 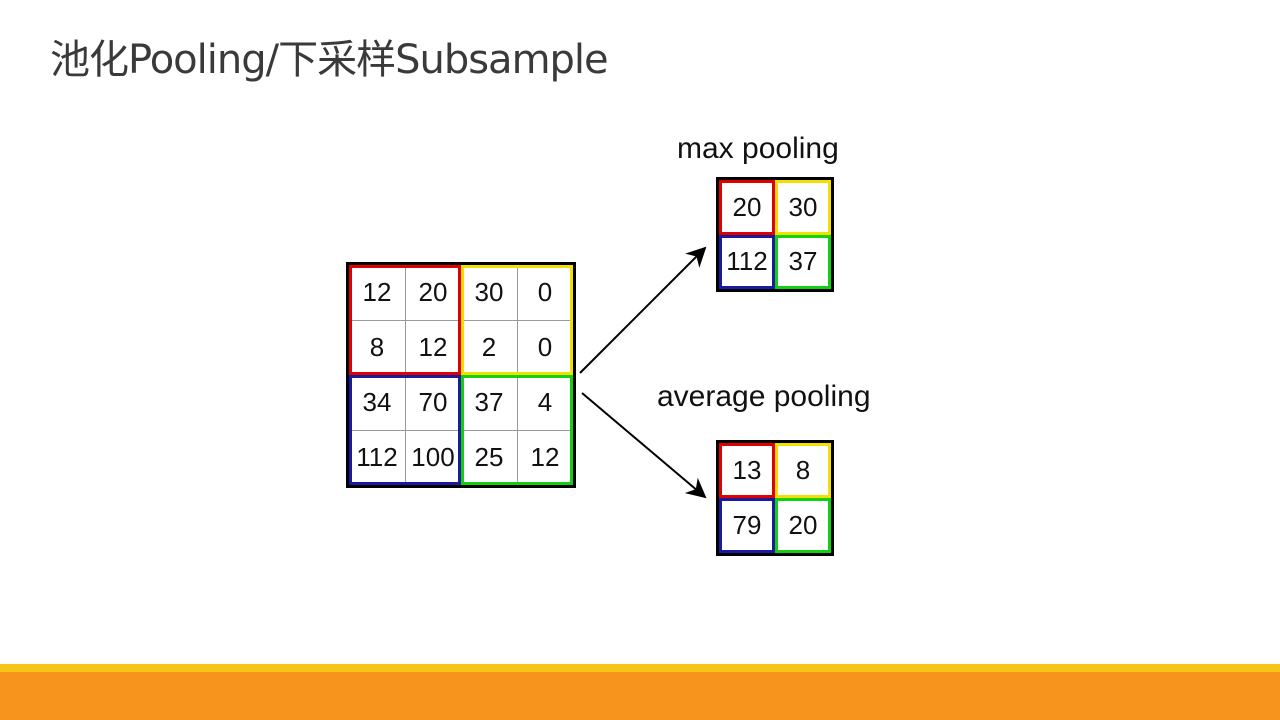 What do you see at coordinates (640, 696) in the screenshot?
I see `footer-bar` at bounding box center [640, 696].